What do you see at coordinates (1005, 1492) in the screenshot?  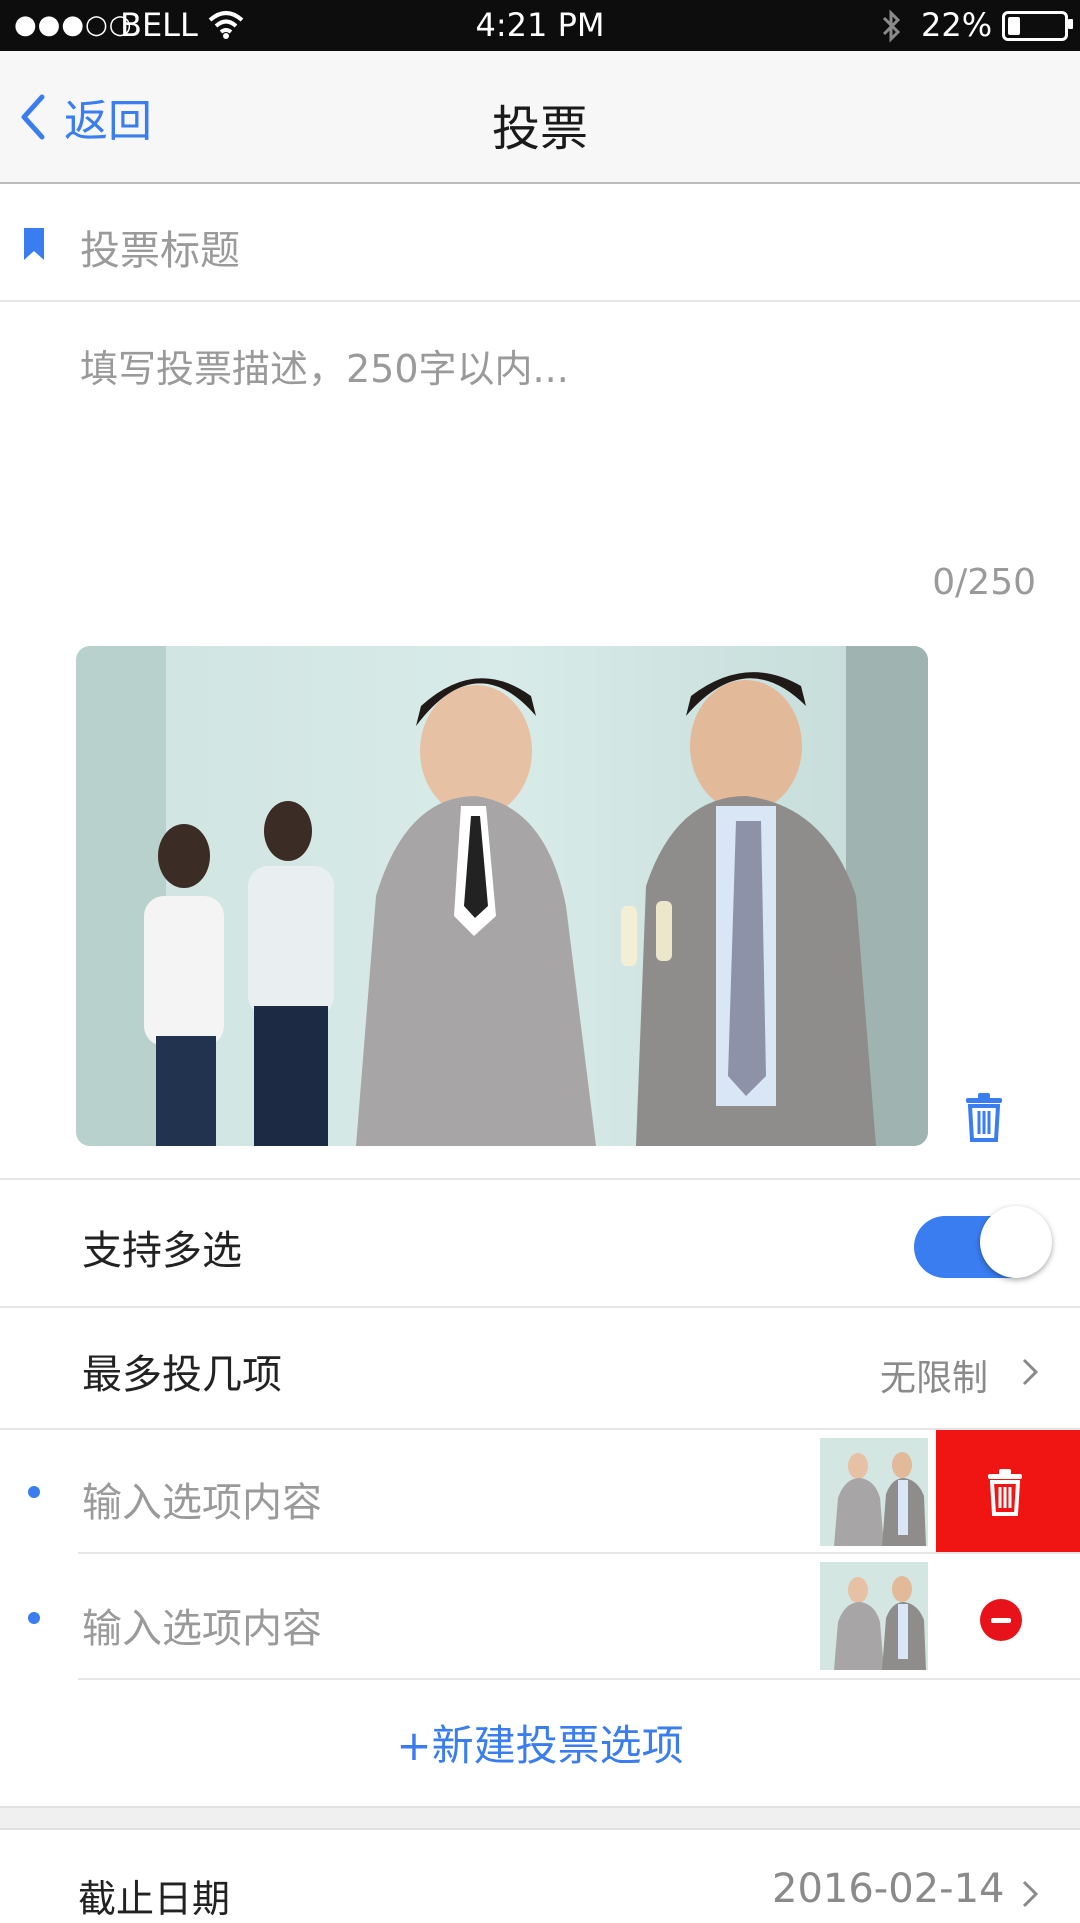 I see `trash-icon` at bounding box center [1005, 1492].